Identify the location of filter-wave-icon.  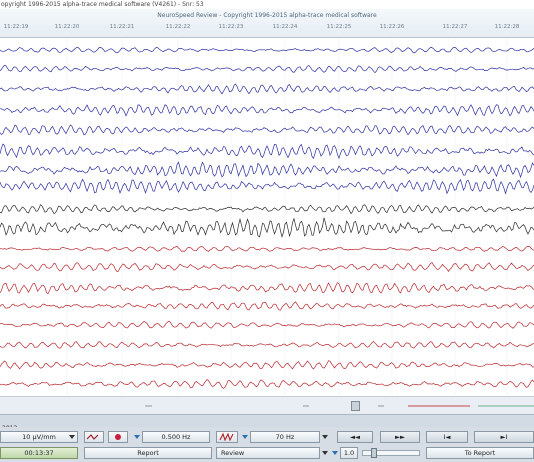
(226, 437).